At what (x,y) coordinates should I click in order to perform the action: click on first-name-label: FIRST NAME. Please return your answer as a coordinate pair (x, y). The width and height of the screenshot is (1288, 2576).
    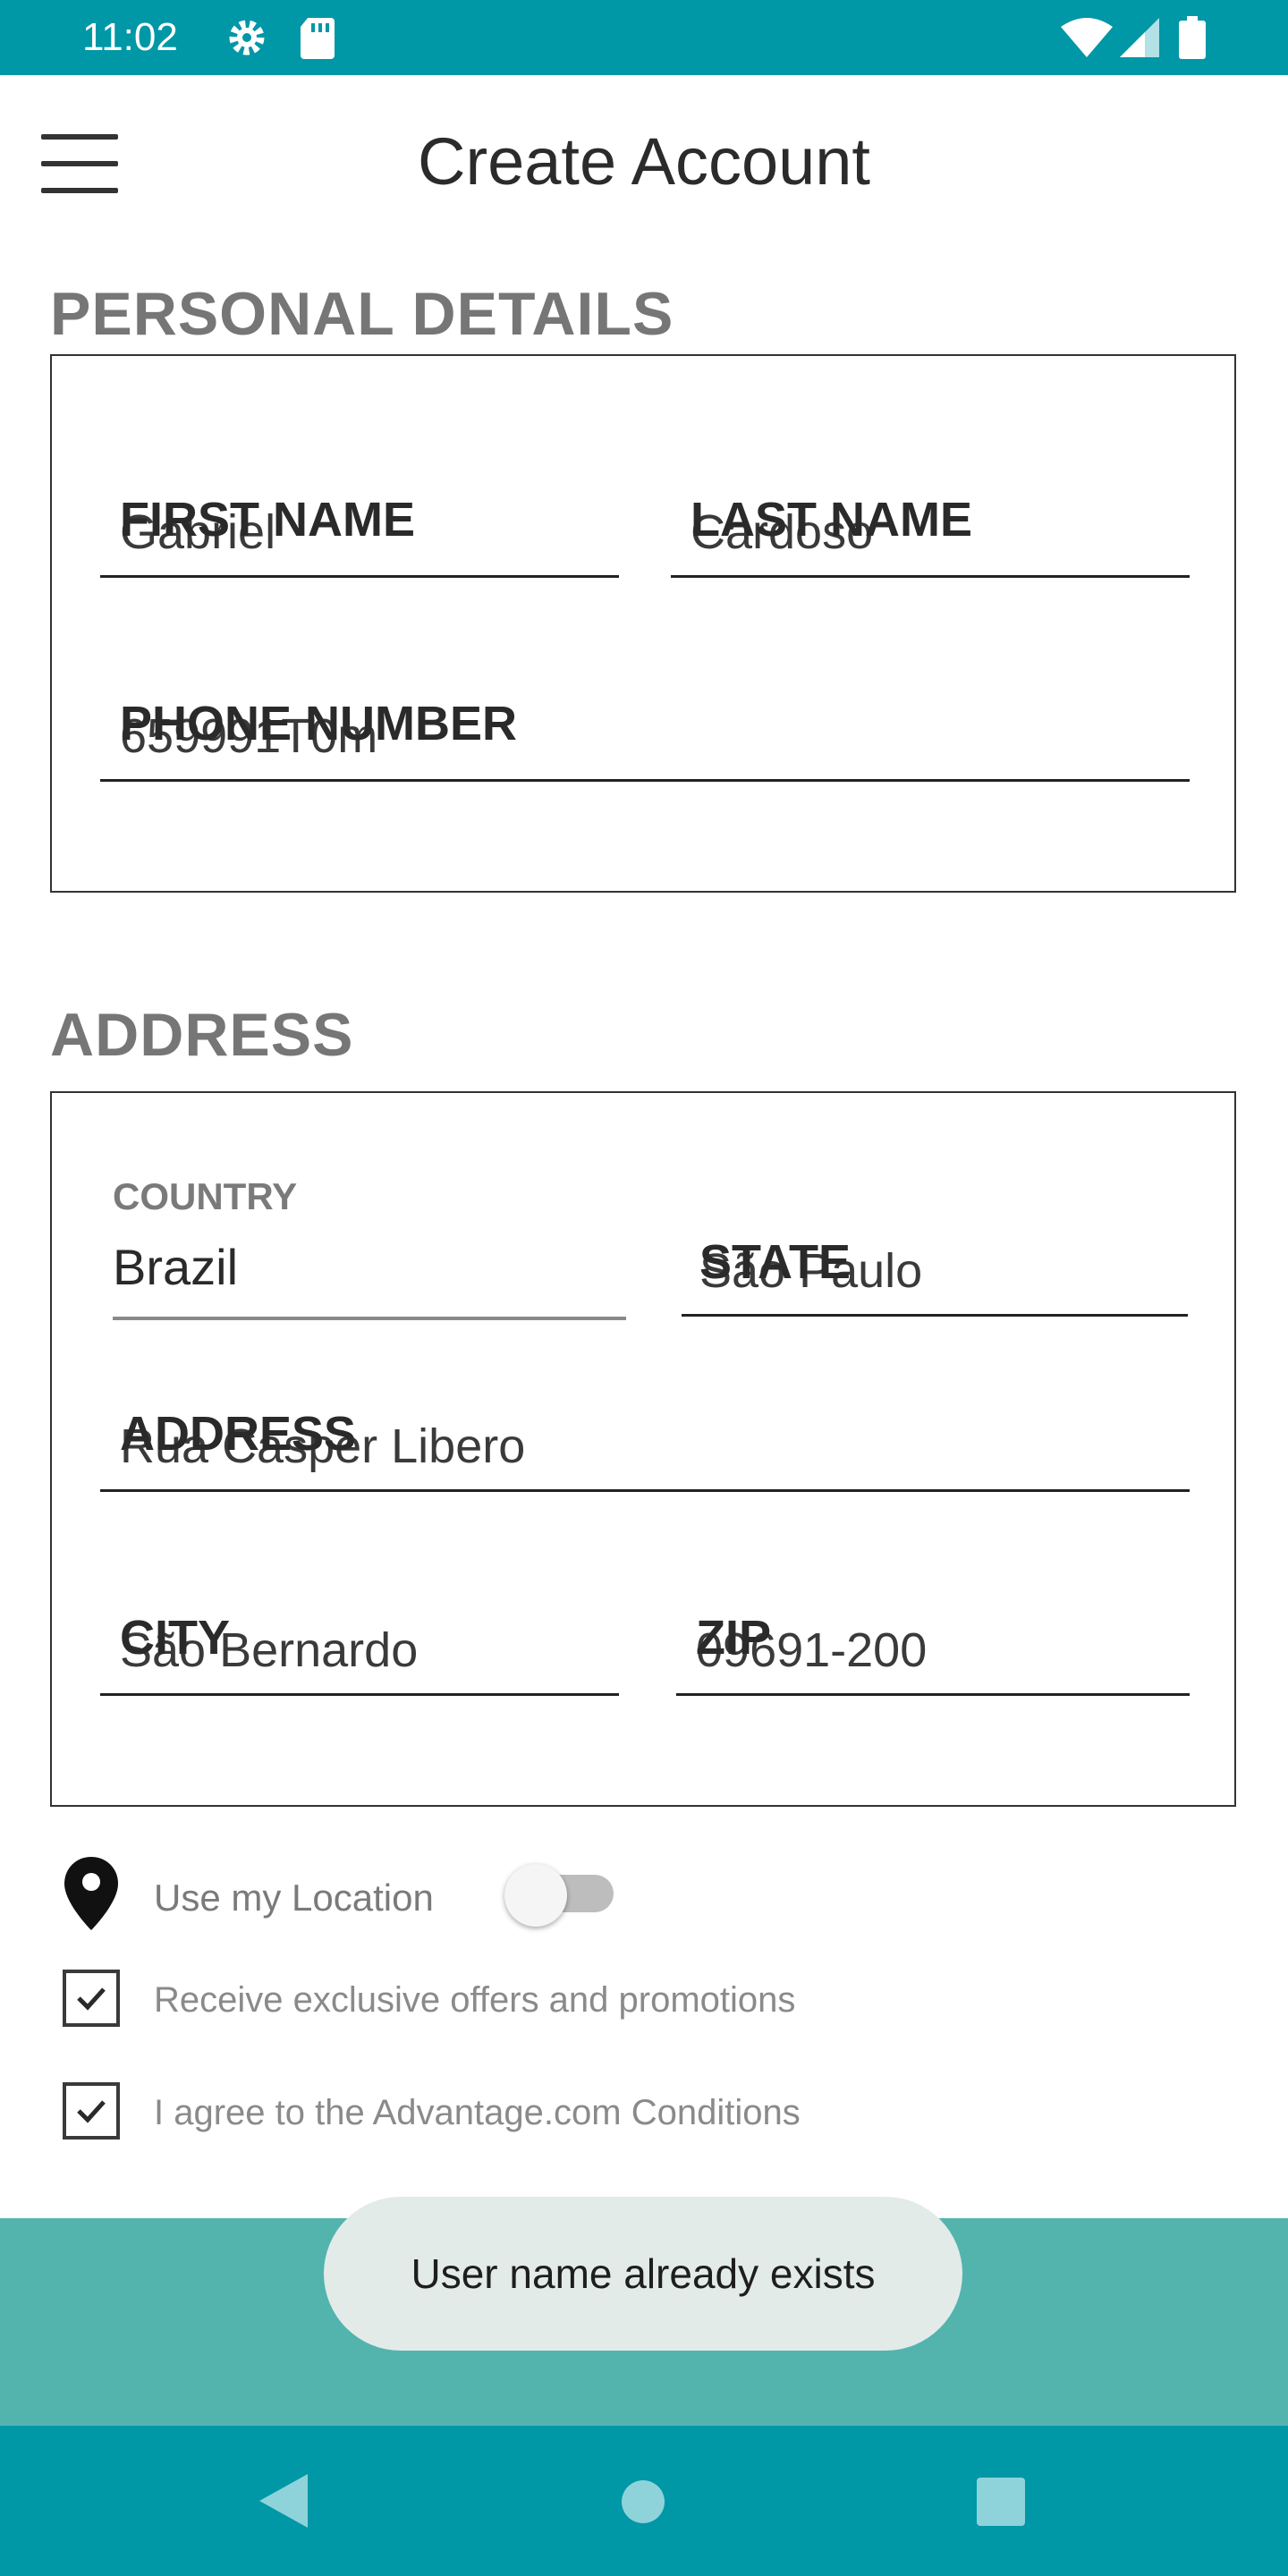
    Looking at the image, I should click on (267, 520).